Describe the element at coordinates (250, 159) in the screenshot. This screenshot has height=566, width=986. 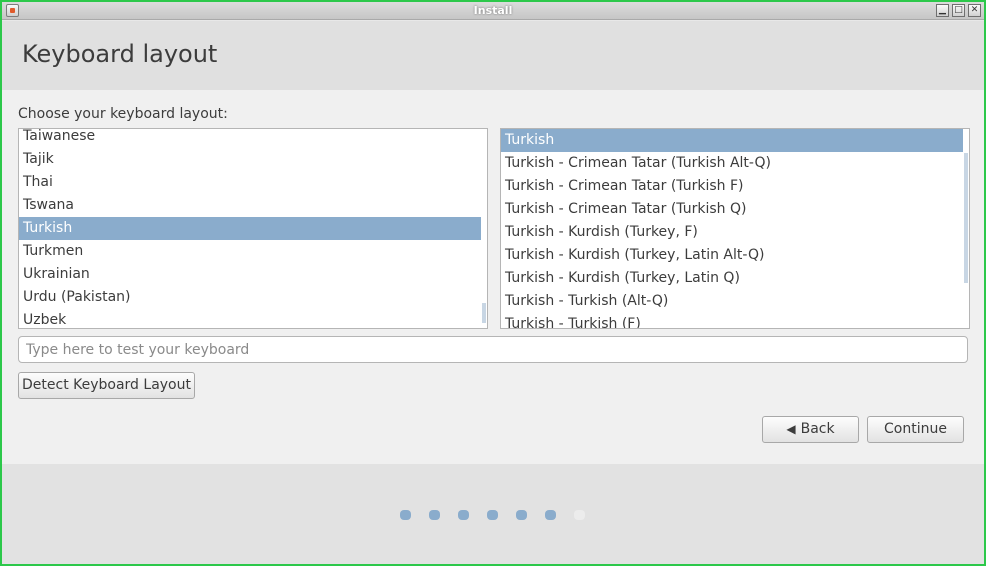
I see `layout-list-item: Tajik` at that location.